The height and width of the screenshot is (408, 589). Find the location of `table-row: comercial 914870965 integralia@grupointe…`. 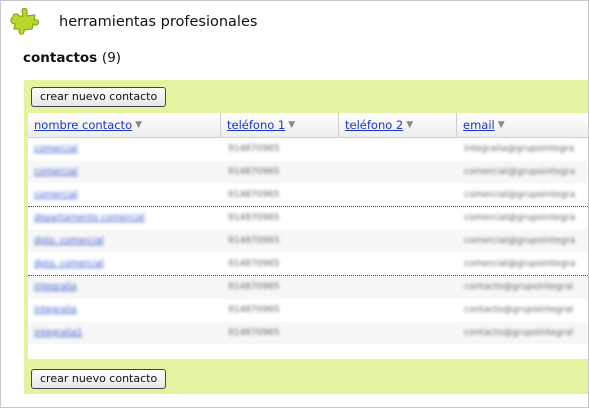

table-row: comercial 914870965 integralia@grupointe… is located at coordinates (308, 149).